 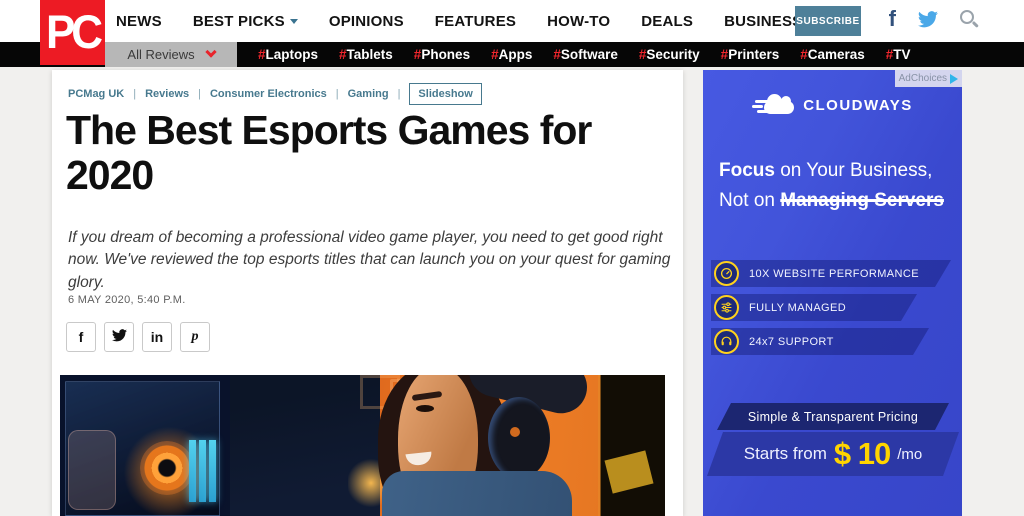 I want to click on ad-feature-support: 24x7 SUPPORT, so click(x=820, y=341).